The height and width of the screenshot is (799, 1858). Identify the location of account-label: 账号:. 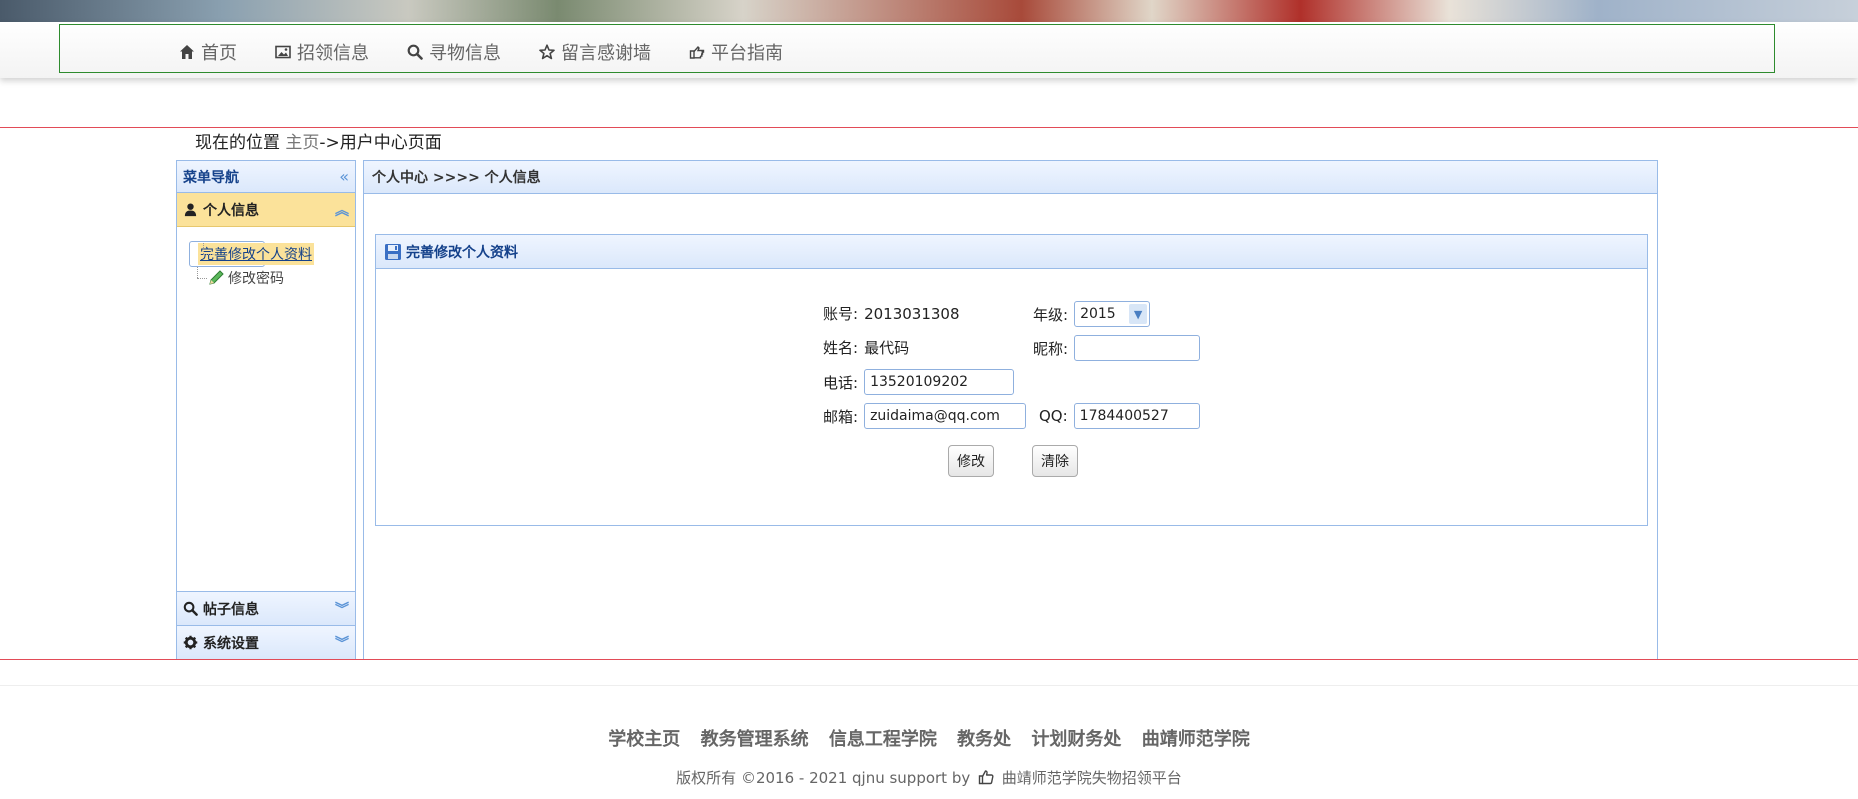
(841, 314).